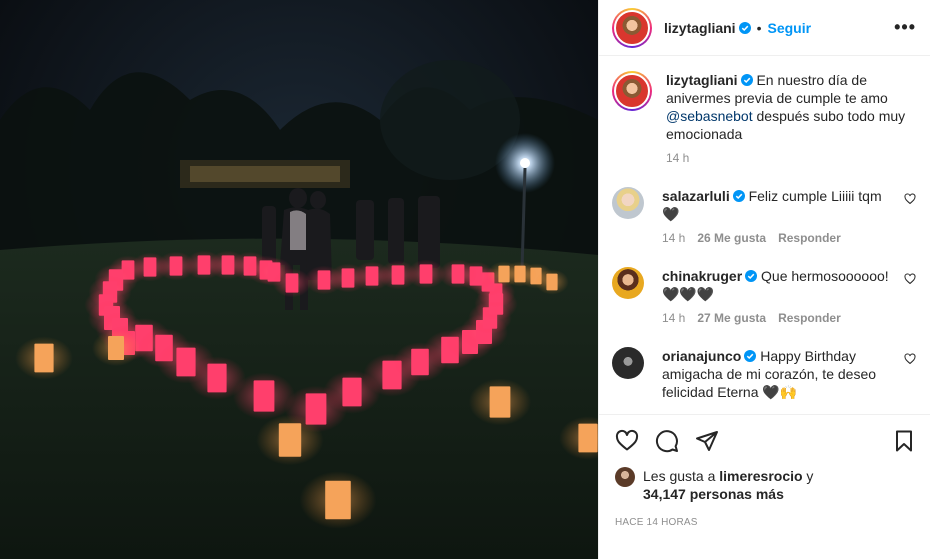 This screenshot has height=559, width=930. Describe the element at coordinates (709, 116) in the screenshot. I see `caption-mention-link: @sebasnebot` at that location.